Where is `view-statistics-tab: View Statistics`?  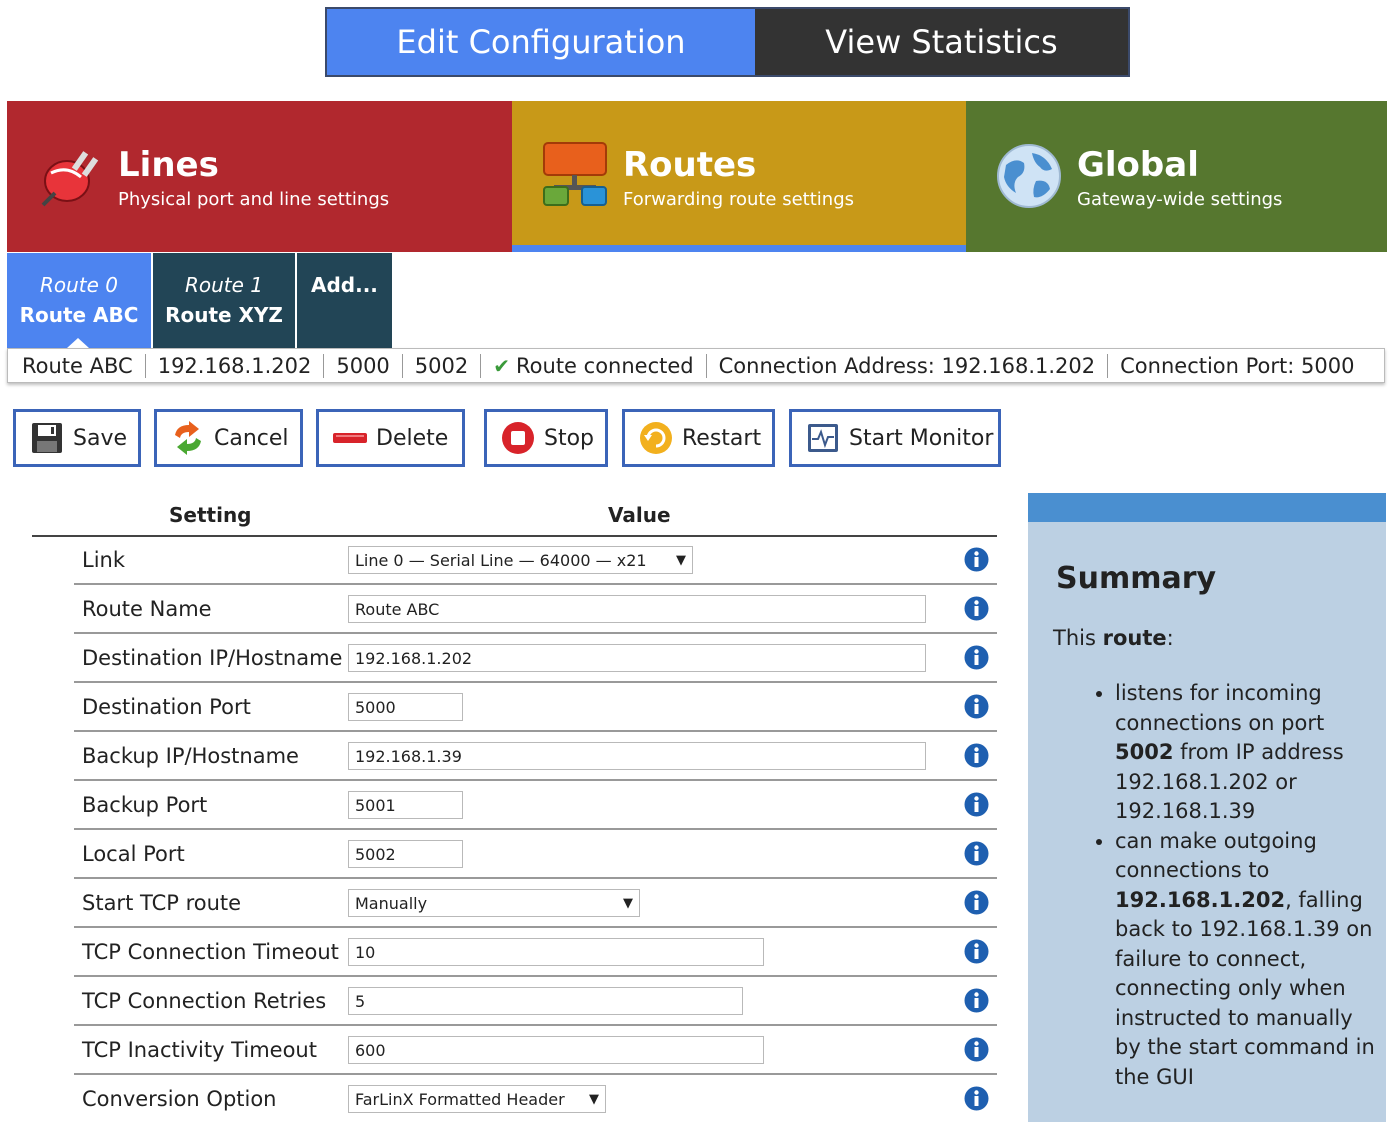 view-statistics-tab: View Statistics is located at coordinates (941, 42).